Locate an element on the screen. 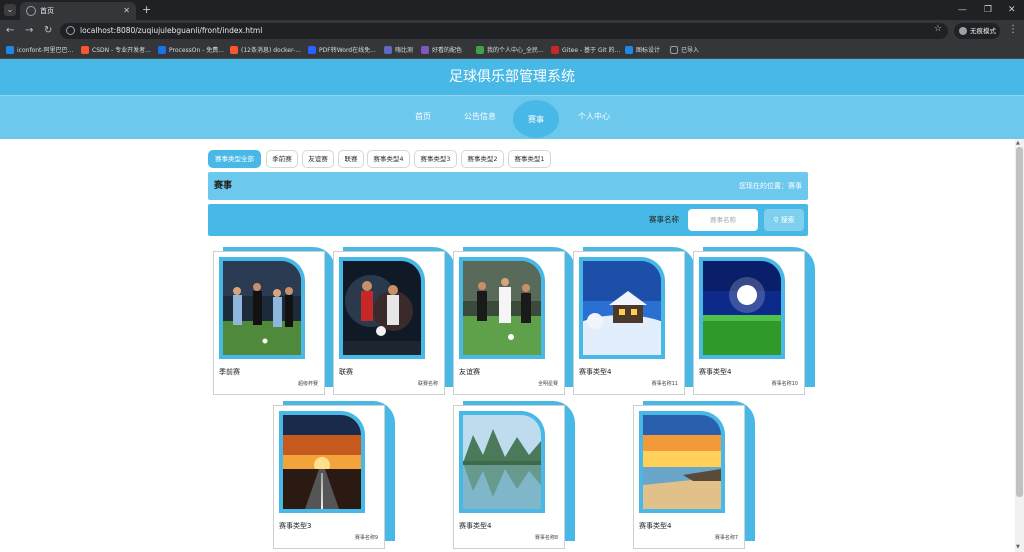  filter-preseason: 季前赛 is located at coordinates (282, 159).